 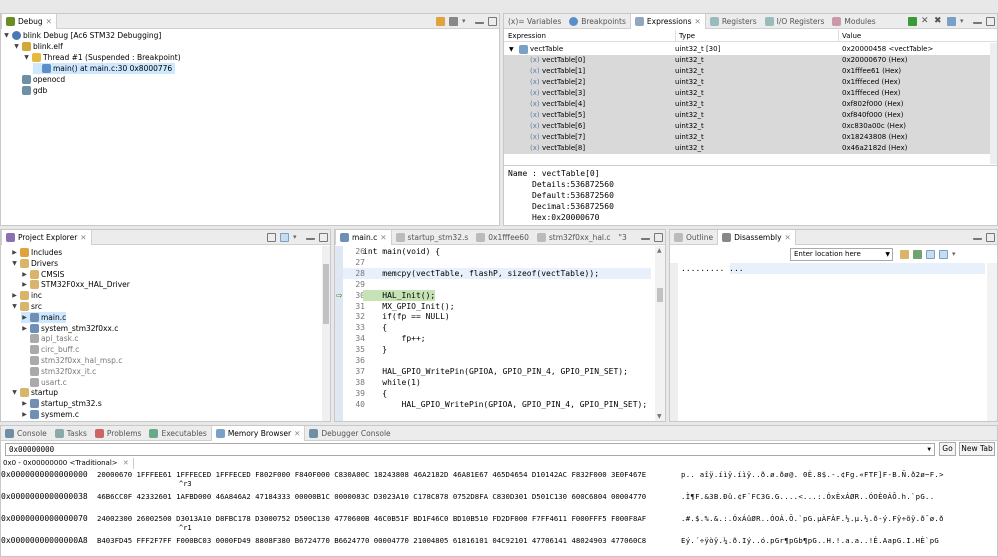 What do you see at coordinates (623, 237) in the screenshot?
I see `tab-overflow: "3` at bounding box center [623, 237].